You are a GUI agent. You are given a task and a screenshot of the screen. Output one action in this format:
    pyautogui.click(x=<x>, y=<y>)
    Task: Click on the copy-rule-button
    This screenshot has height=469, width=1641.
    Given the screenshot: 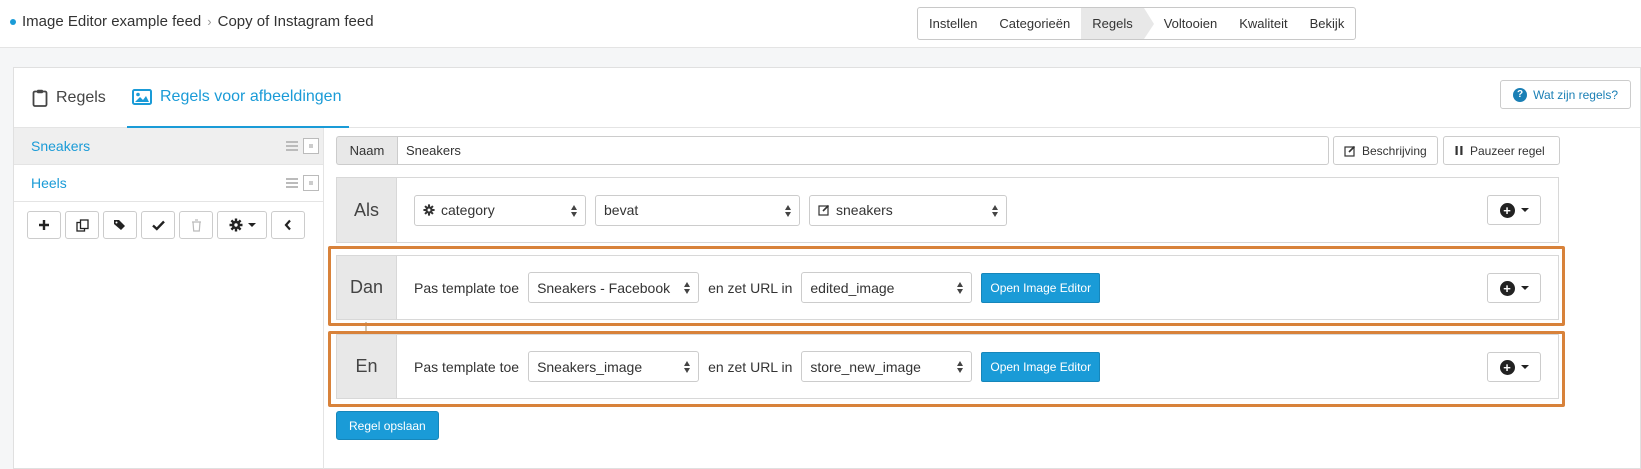 What is the action you would take?
    pyautogui.click(x=82, y=225)
    